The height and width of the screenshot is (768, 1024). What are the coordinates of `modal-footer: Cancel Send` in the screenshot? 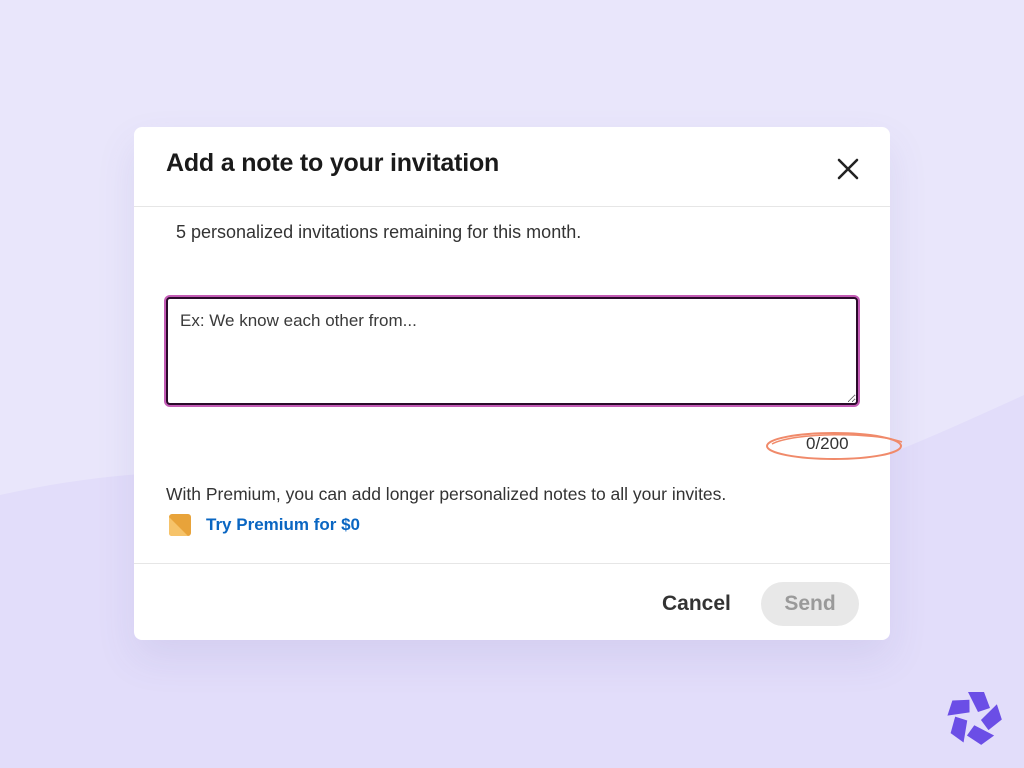 It's located at (512, 602).